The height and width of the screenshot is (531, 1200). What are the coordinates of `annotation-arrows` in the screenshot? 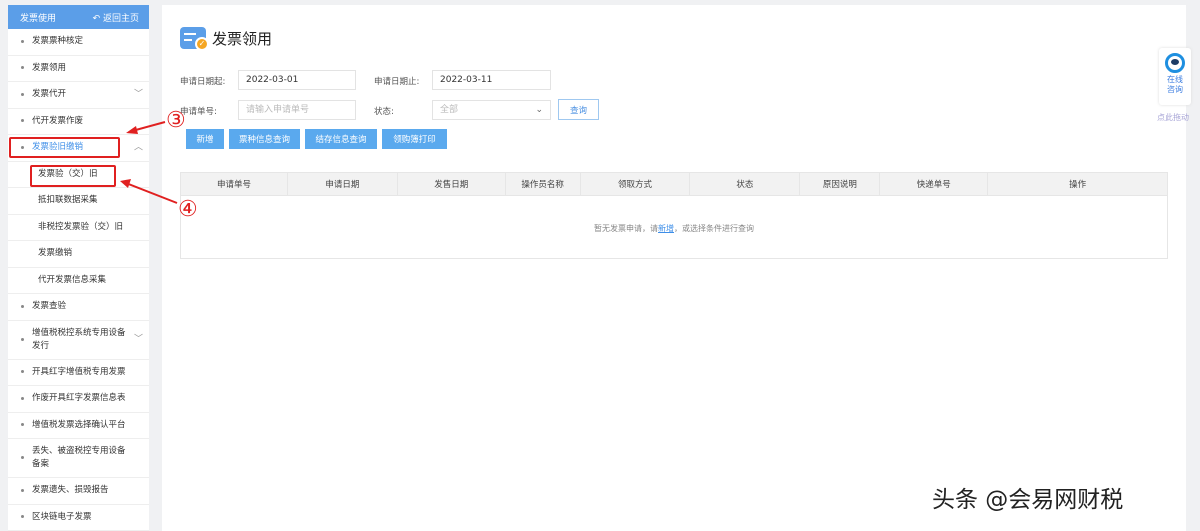 It's located at (149, 162).